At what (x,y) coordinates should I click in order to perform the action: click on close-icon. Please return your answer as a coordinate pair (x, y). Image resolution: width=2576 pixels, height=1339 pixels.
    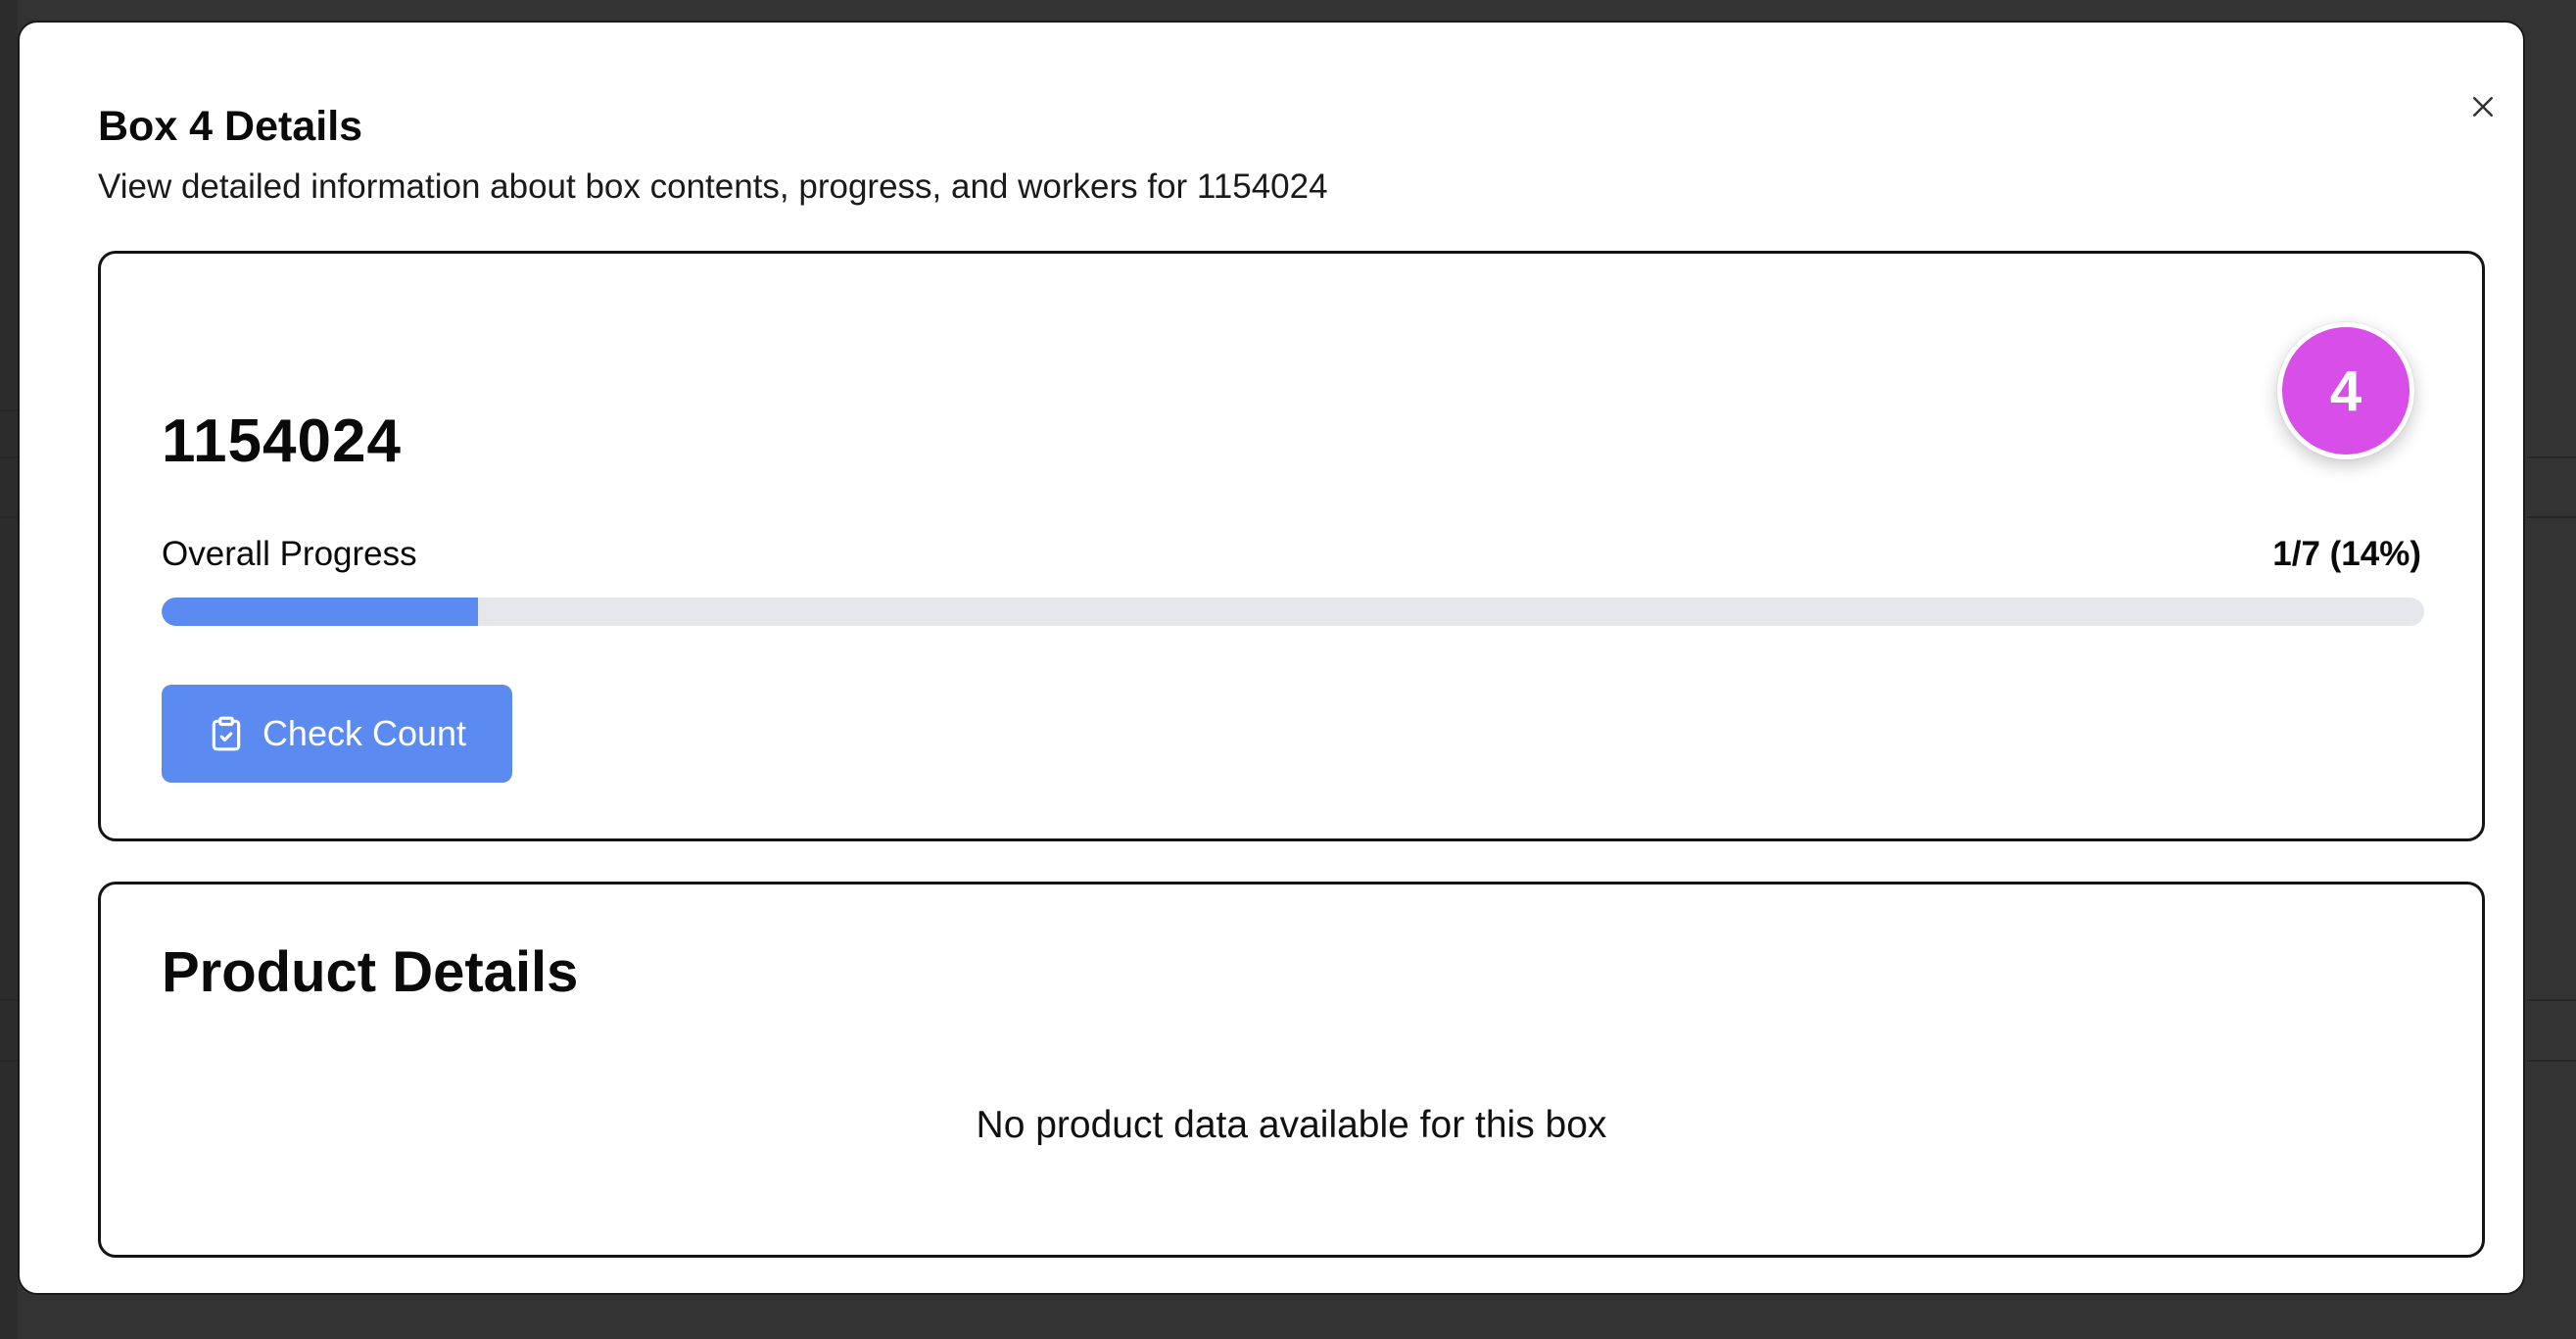
    Looking at the image, I should click on (2483, 107).